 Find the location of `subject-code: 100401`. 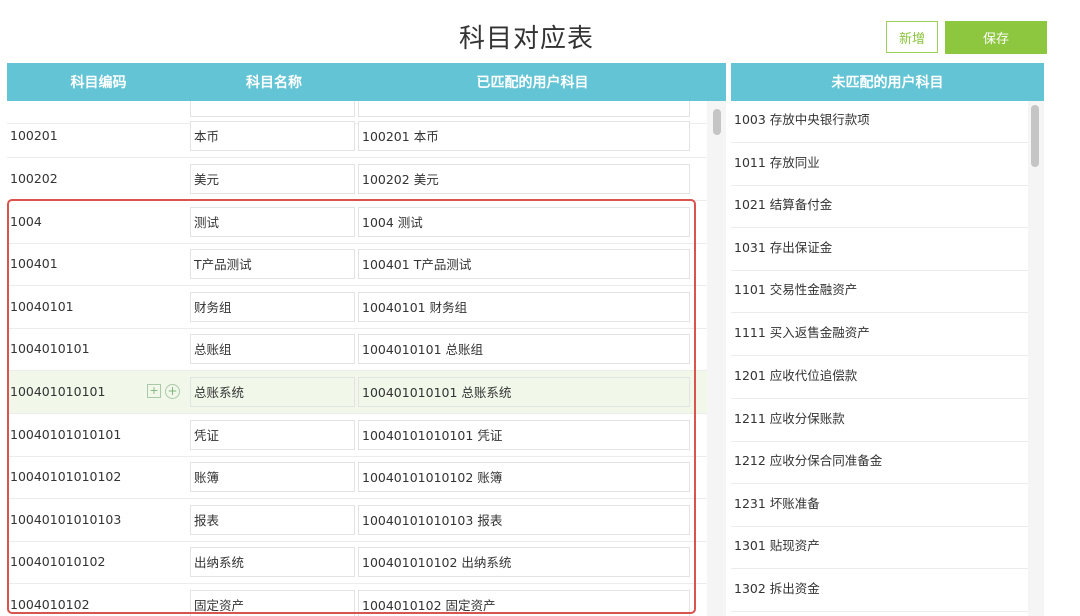

subject-code: 100401 is located at coordinates (34, 263).